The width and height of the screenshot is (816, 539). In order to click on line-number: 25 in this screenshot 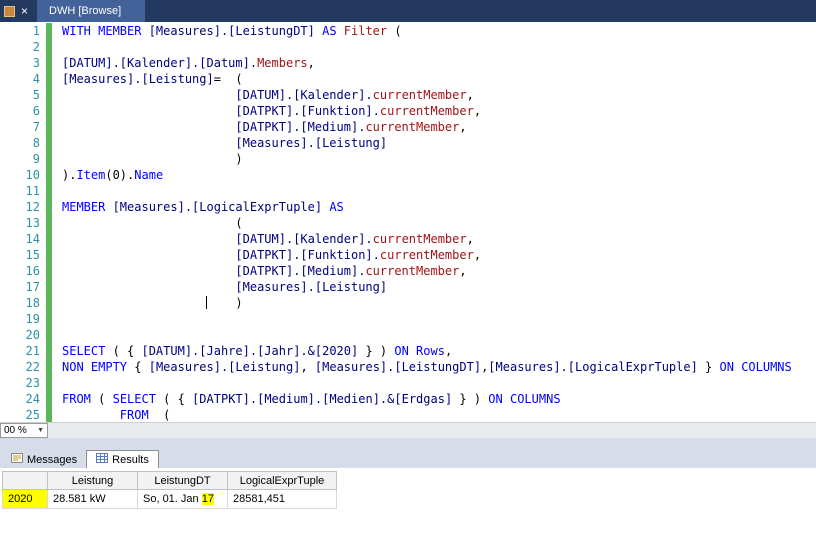, I will do `click(32, 415)`.